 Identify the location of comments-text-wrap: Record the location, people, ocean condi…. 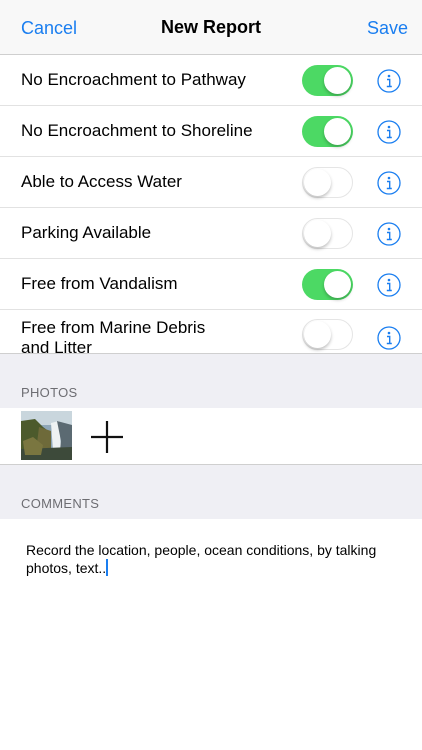
(206, 559).